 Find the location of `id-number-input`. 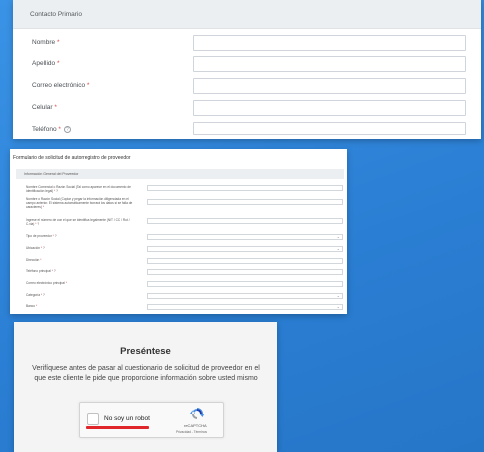

id-number-input is located at coordinates (245, 221).